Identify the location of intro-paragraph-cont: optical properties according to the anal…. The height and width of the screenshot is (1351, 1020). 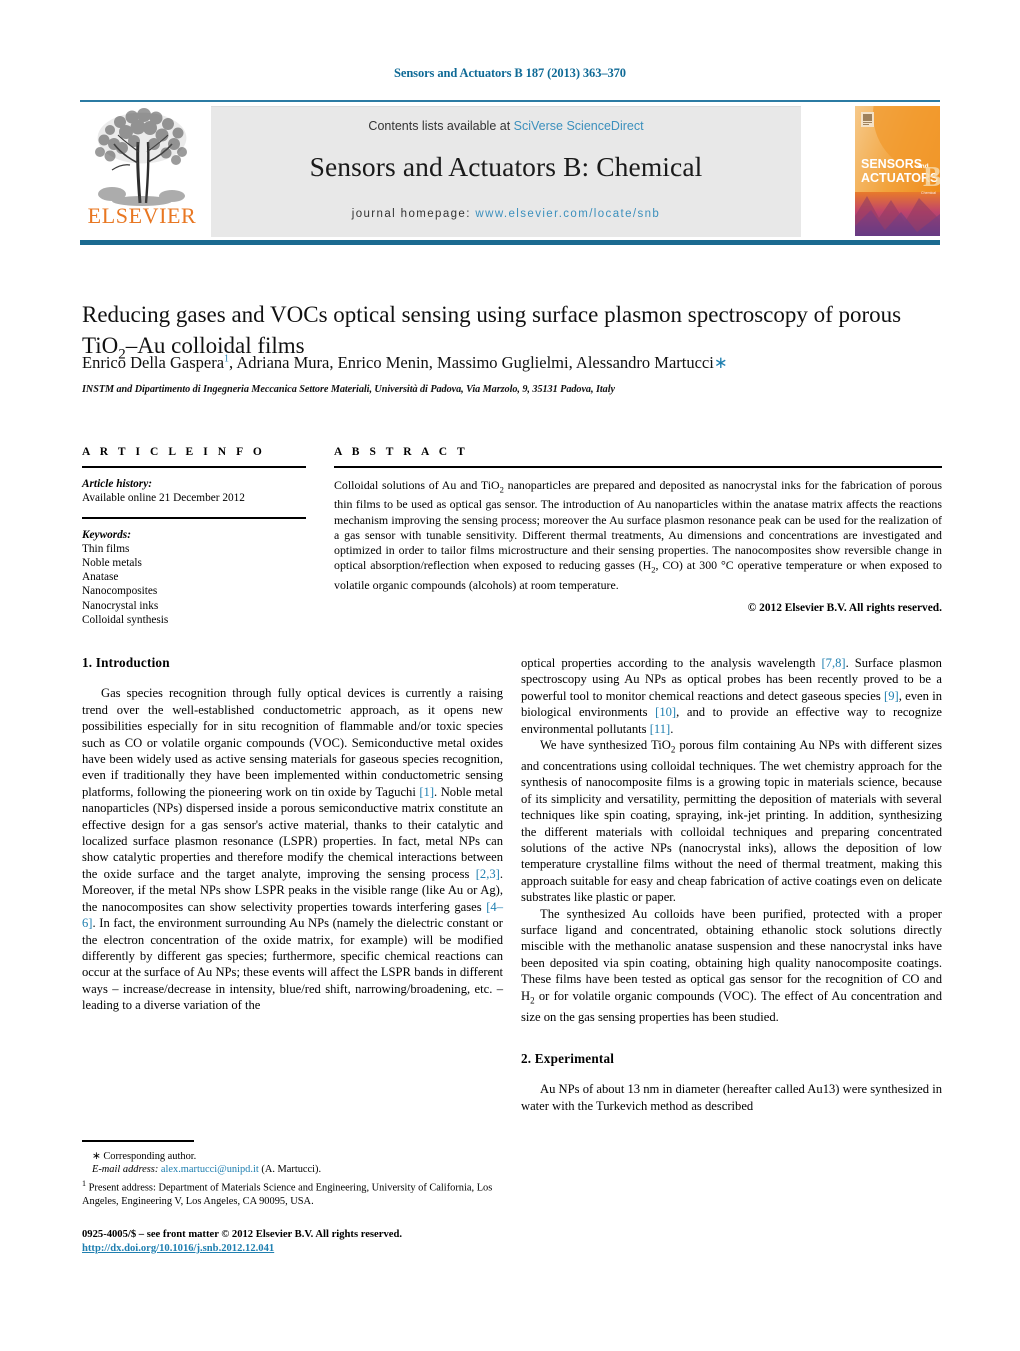
(731, 696).